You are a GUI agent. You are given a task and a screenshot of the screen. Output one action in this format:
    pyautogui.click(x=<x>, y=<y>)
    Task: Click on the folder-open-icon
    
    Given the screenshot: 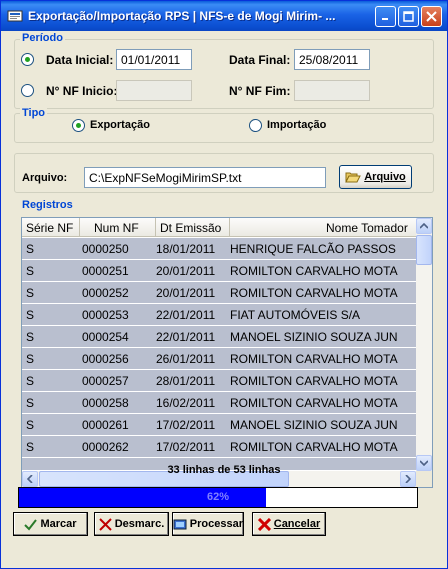 What is the action you would take?
    pyautogui.click(x=353, y=177)
    